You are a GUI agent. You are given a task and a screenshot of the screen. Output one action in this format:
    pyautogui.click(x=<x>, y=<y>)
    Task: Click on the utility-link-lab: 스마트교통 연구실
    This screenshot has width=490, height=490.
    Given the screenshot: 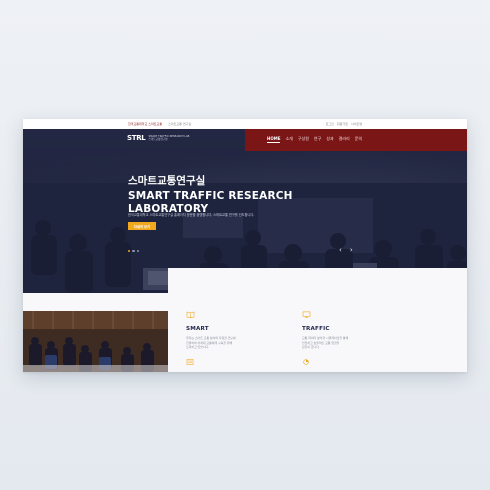 What is the action you would take?
    pyautogui.click(x=179, y=124)
    